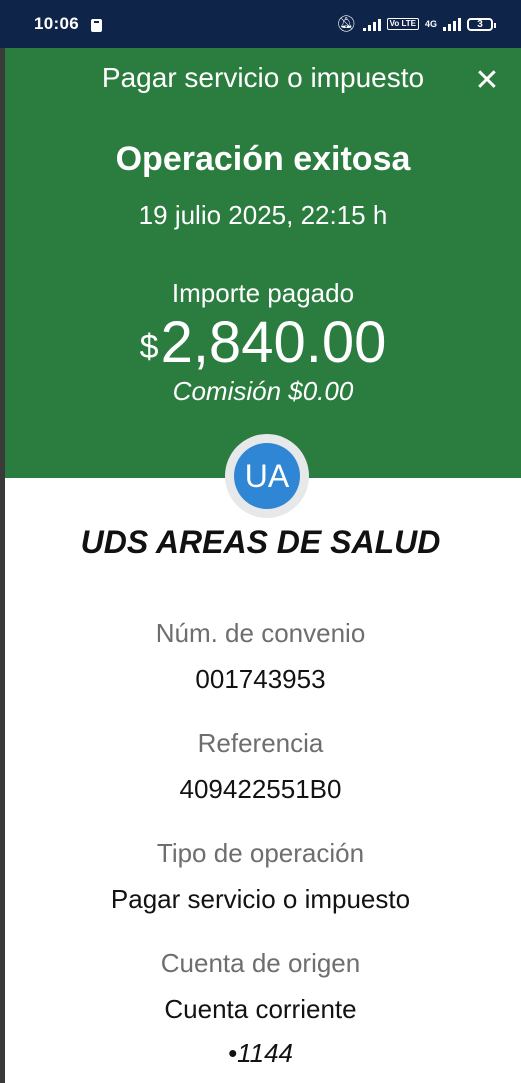 This screenshot has width=521, height=1083. I want to click on status-icons: 🔕︎ Vo LTE 4G 3, so click(416, 24).